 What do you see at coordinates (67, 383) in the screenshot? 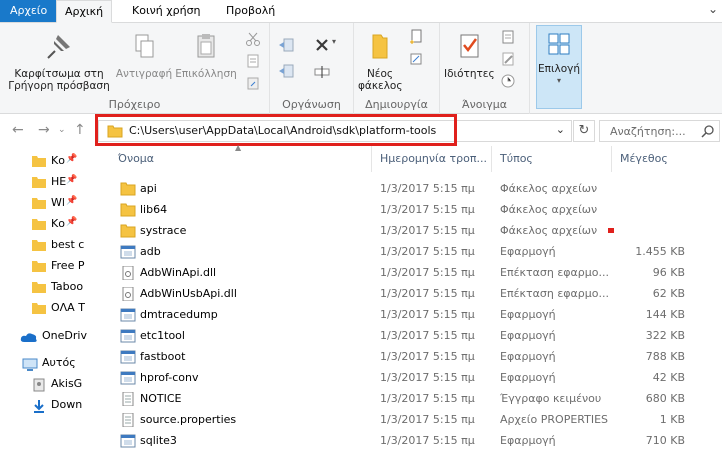
I see `nav-item-label: AkisG` at bounding box center [67, 383].